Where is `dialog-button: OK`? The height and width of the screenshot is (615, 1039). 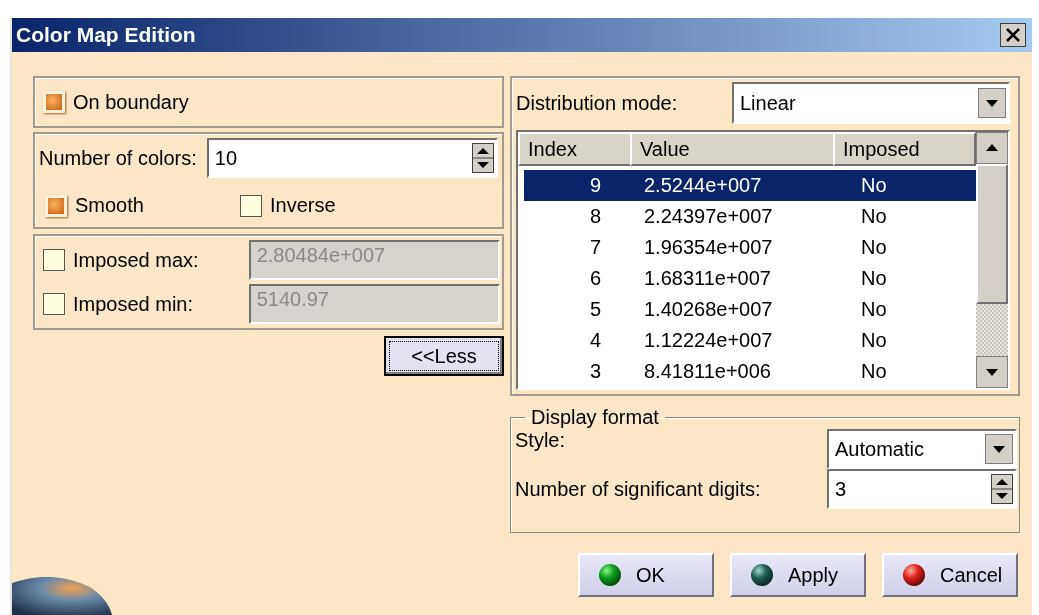
dialog-button: OK is located at coordinates (646, 575).